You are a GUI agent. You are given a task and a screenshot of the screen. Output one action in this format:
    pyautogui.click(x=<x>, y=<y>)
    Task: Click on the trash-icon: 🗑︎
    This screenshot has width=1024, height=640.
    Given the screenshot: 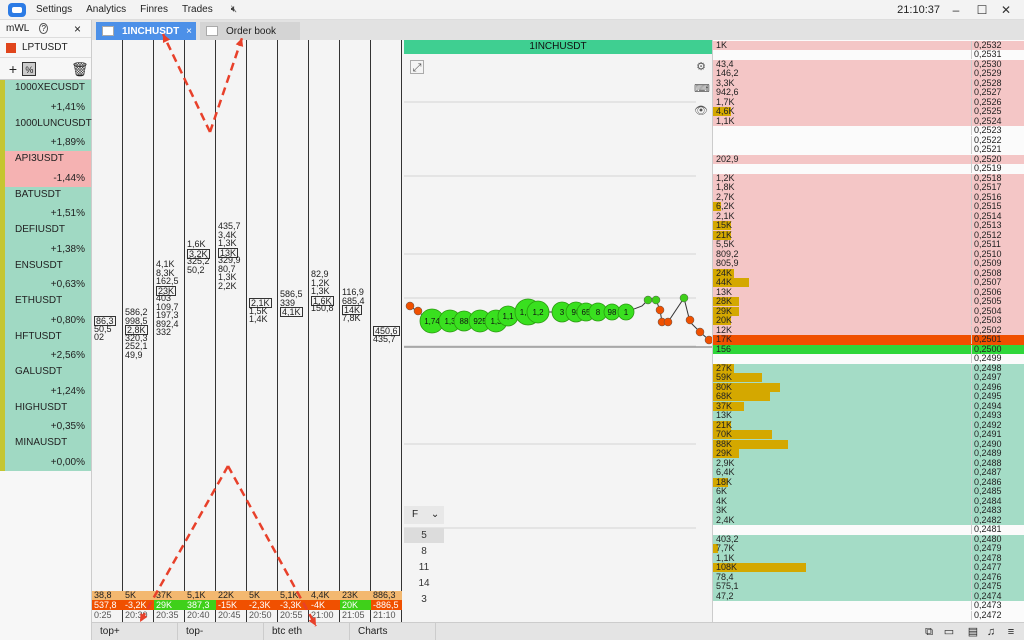 What is the action you would take?
    pyautogui.click(x=80, y=69)
    